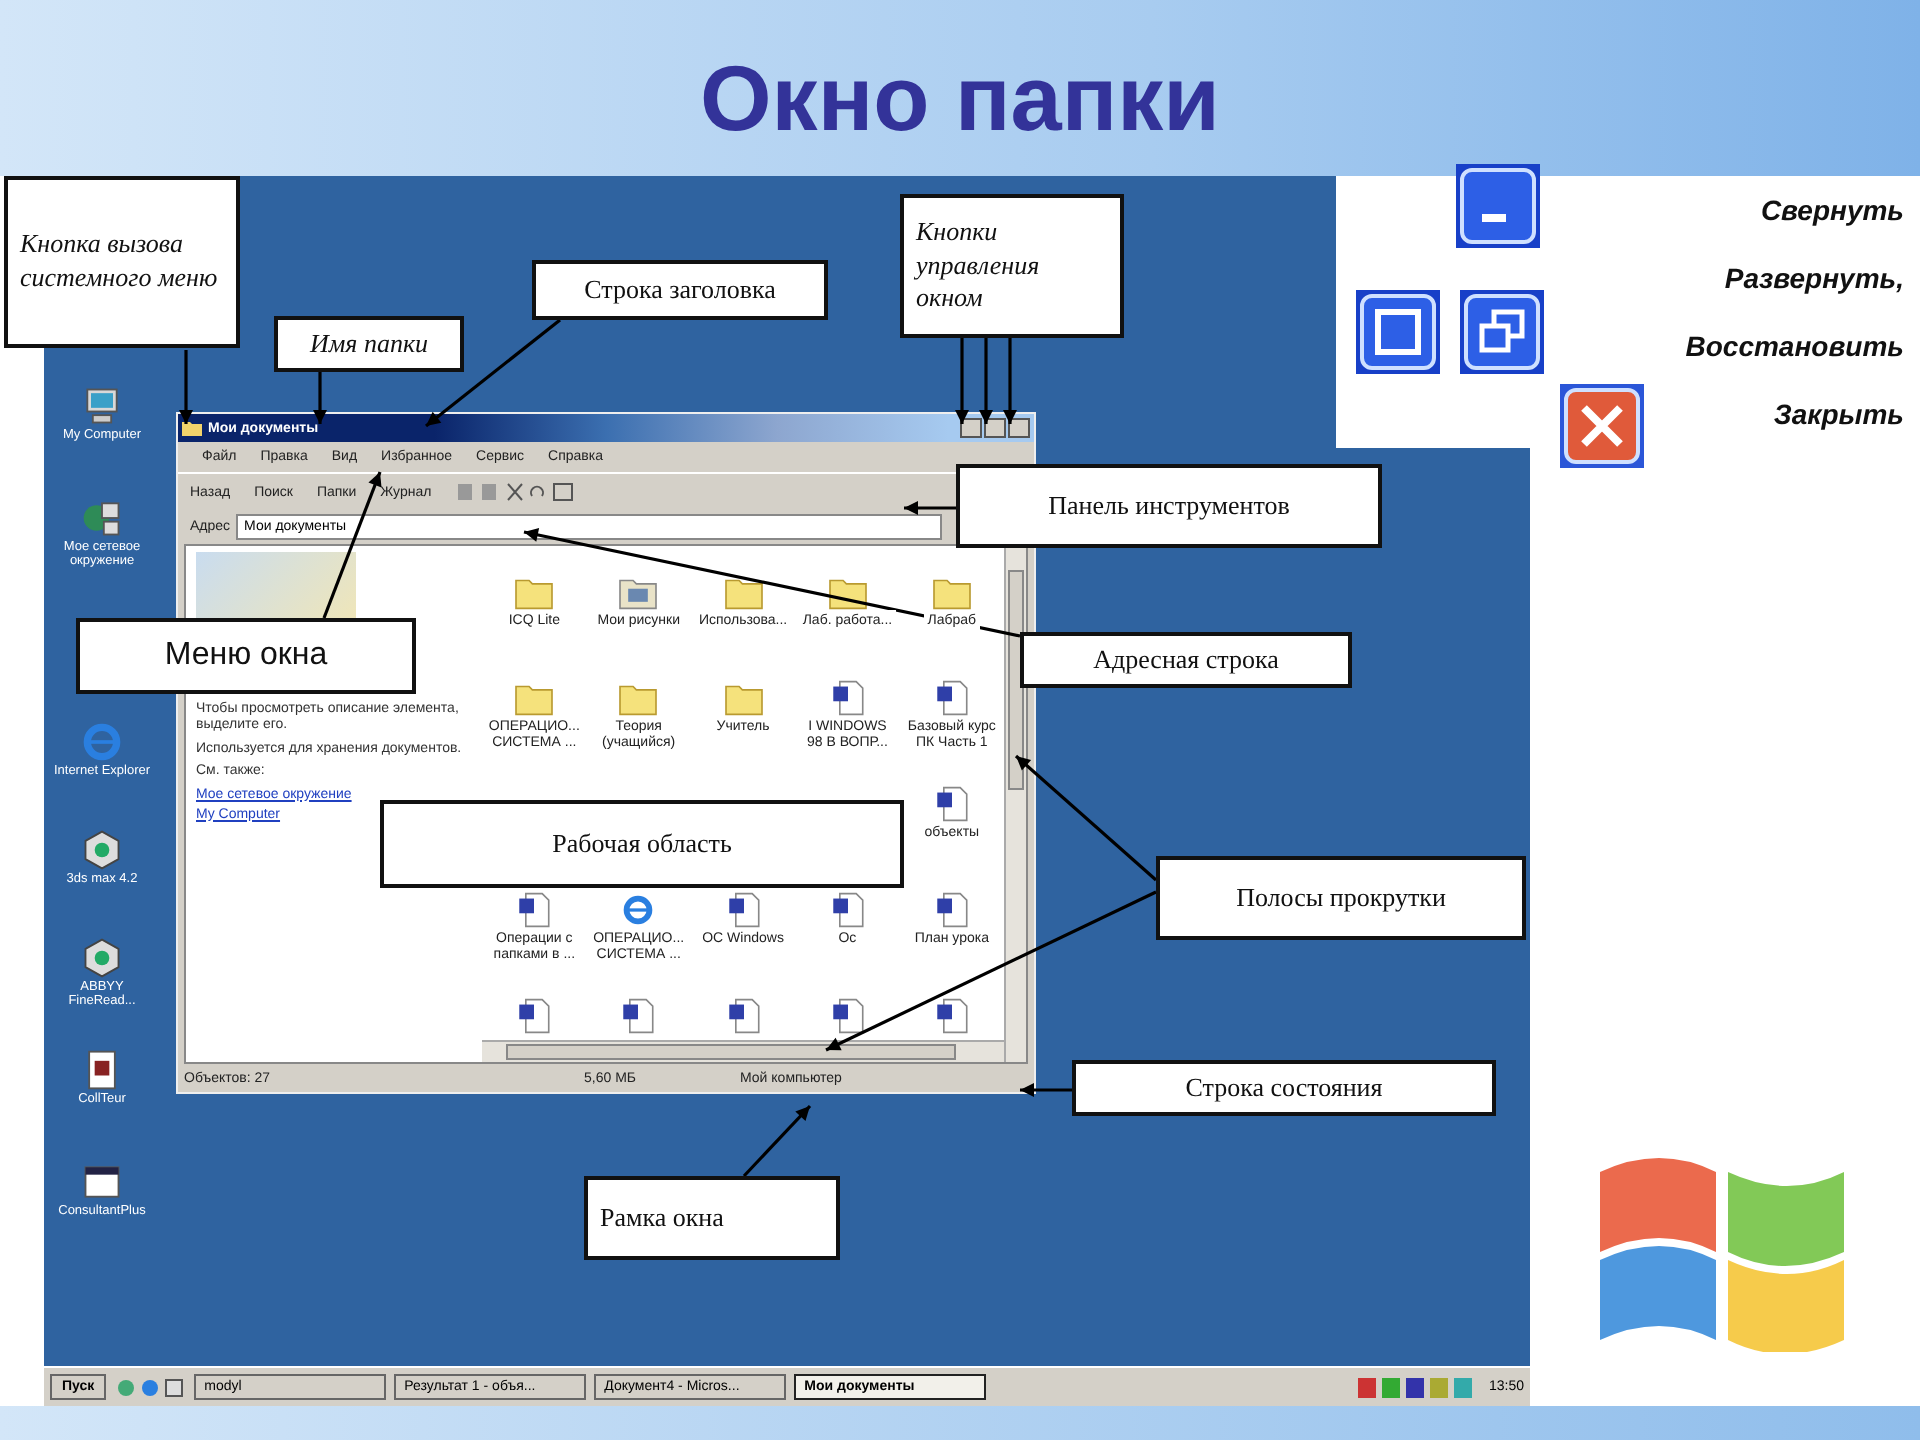 This screenshot has width=1920, height=1440. I want to click on callout-label: Кнопка вызова системного меню, so click(122, 262).